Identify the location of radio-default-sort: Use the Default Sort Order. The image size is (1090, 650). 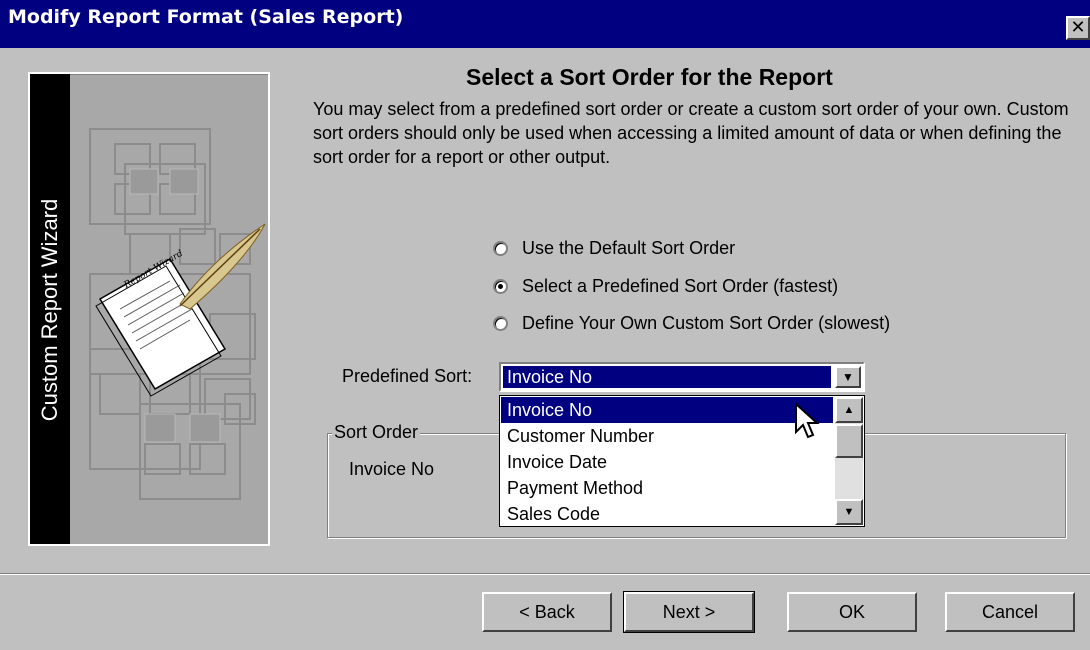
(614, 248).